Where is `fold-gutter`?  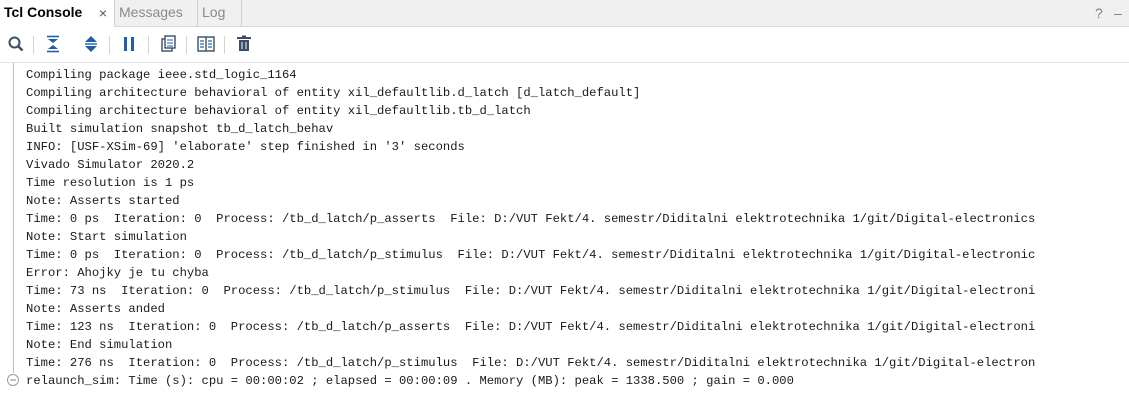
fold-gutter is located at coordinates (13, 218).